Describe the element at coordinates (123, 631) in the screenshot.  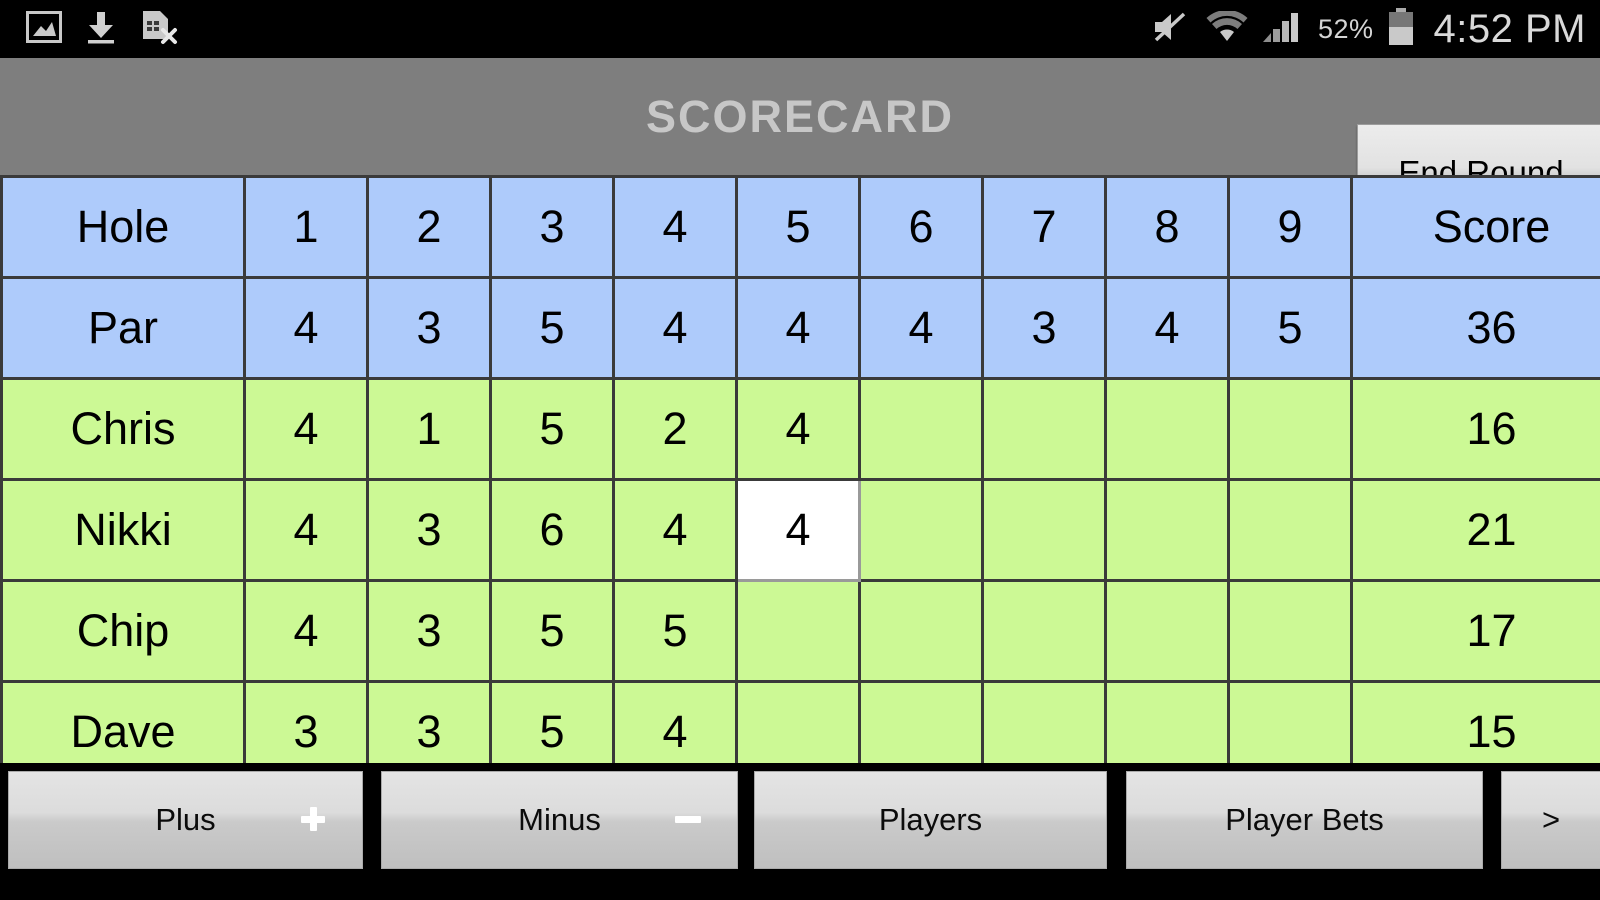
I see `player-name-cell: Chip` at that location.